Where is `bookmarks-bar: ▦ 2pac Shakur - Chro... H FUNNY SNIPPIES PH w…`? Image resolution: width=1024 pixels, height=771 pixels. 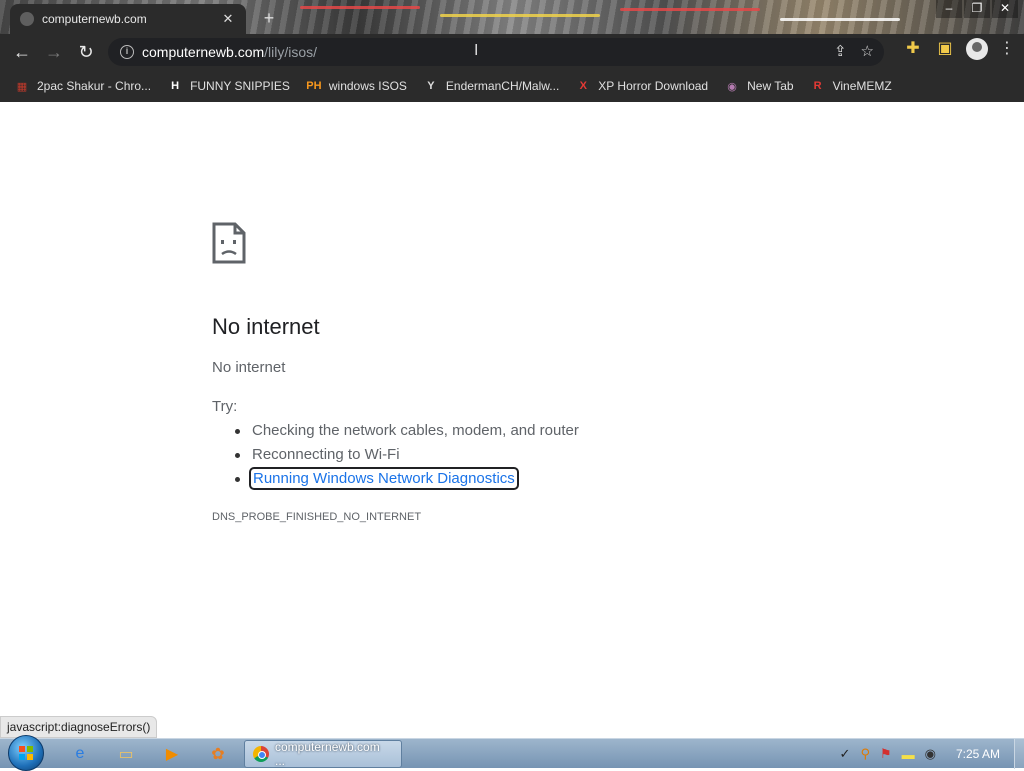
bookmarks-bar: ▦ 2pac Shakur - Chro... H FUNNY SNIPPIES PH w… is located at coordinates (512, 86).